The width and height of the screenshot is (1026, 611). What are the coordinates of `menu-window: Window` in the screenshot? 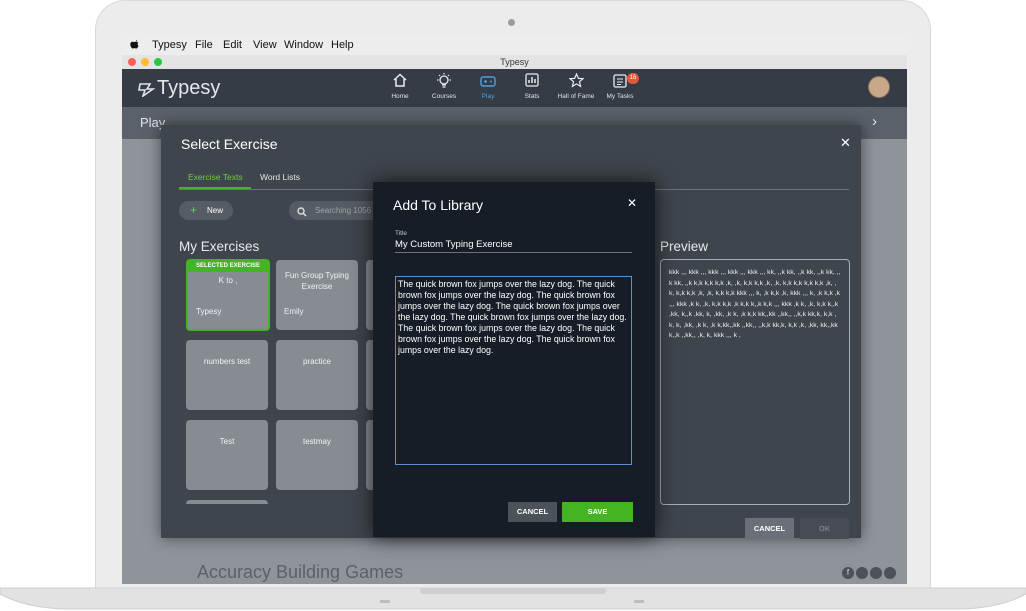 It's located at (303, 45).